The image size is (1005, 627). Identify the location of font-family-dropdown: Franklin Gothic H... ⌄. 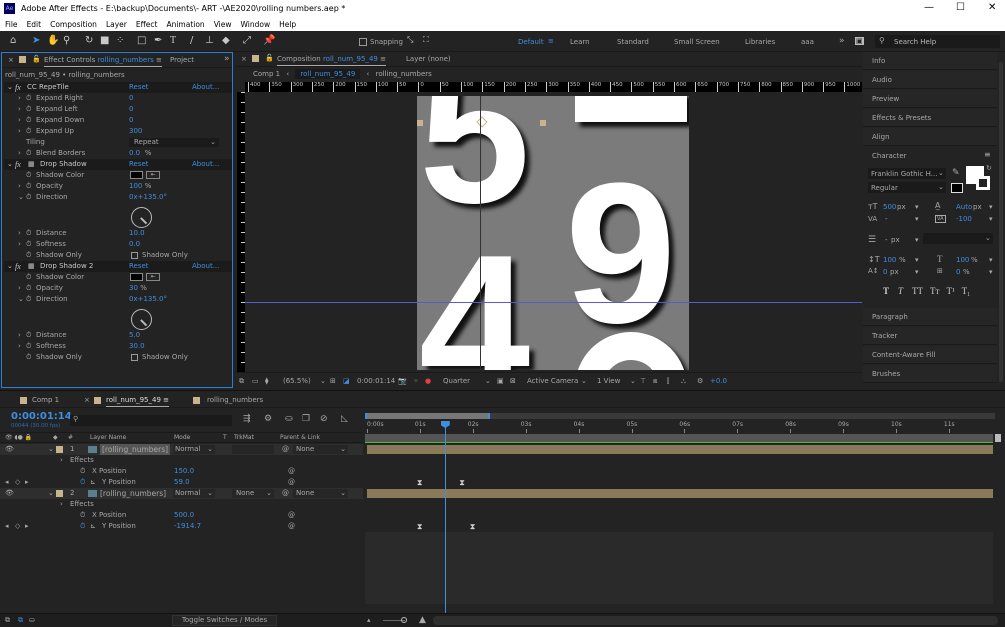
(907, 173).